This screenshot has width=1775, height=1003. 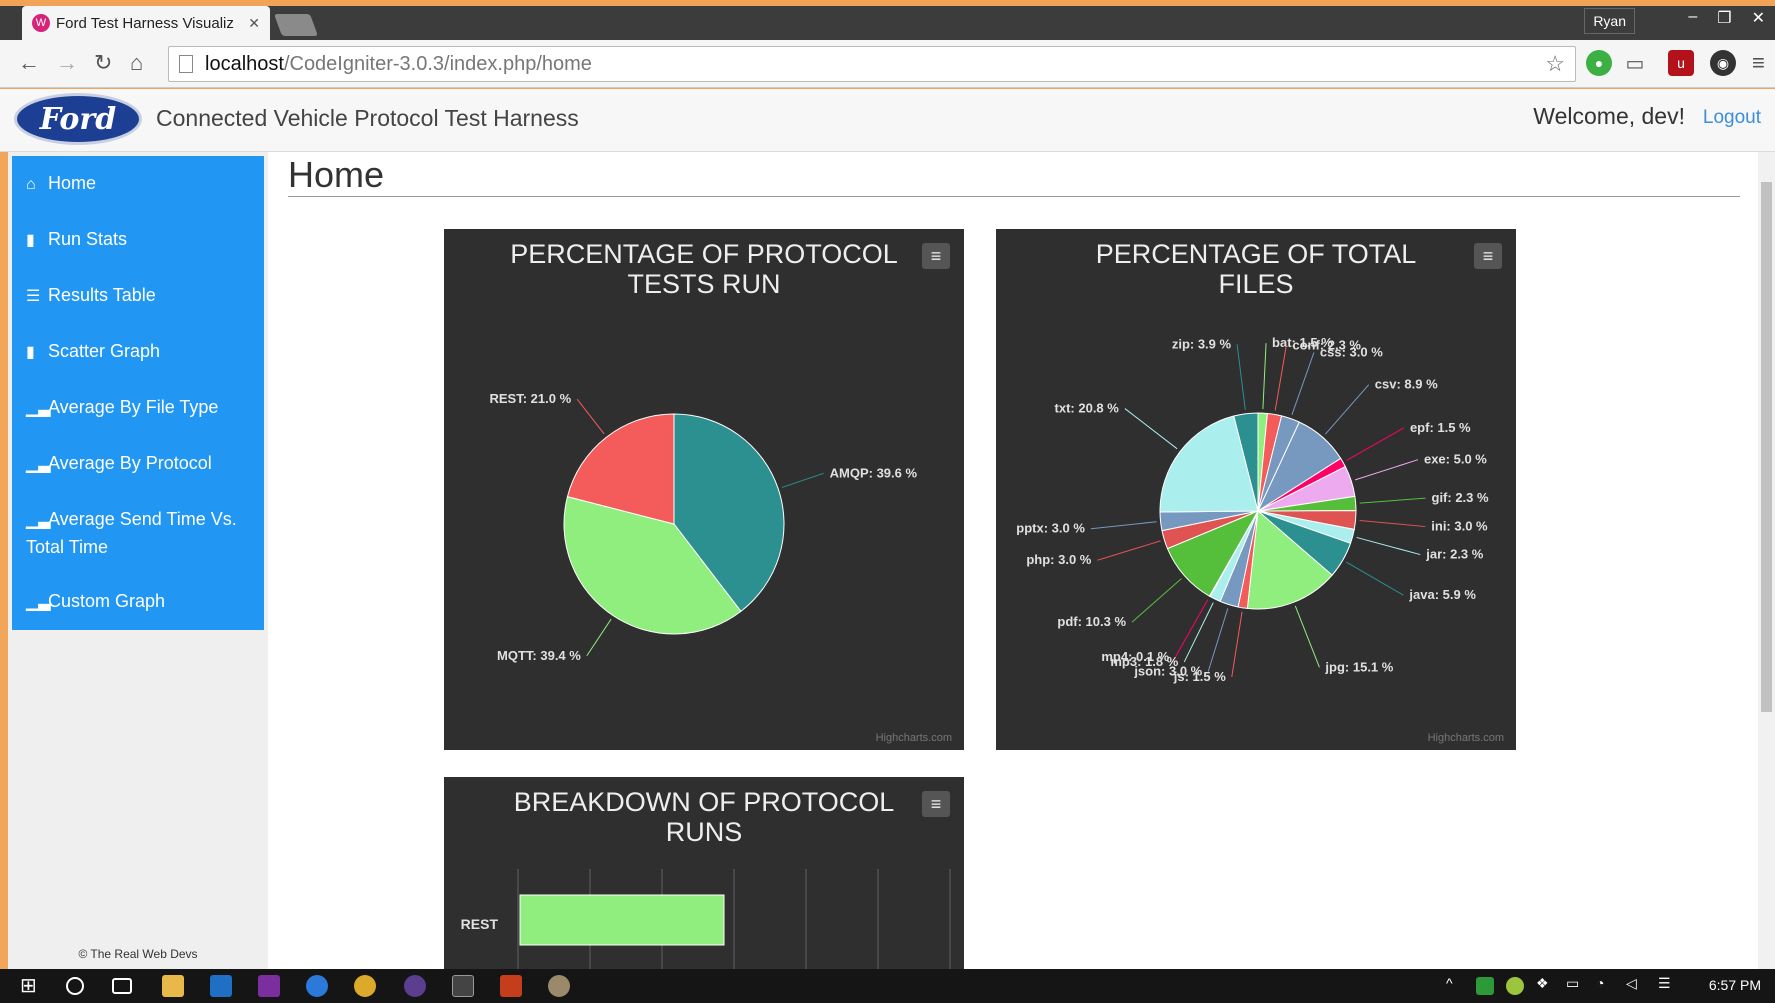 What do you see at coordinates (1087, 408) in the screenshot?
I see `data-label: txt: 20.8 %` at bounding box center [1087, 408].